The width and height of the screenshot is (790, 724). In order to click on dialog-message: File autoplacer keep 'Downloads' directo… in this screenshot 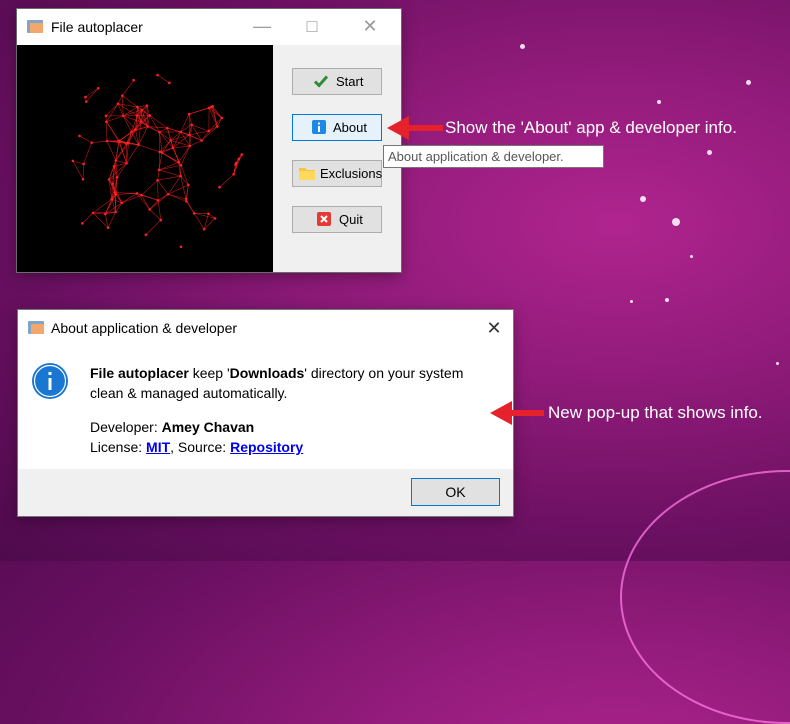, I will do `click(276, 410)`.